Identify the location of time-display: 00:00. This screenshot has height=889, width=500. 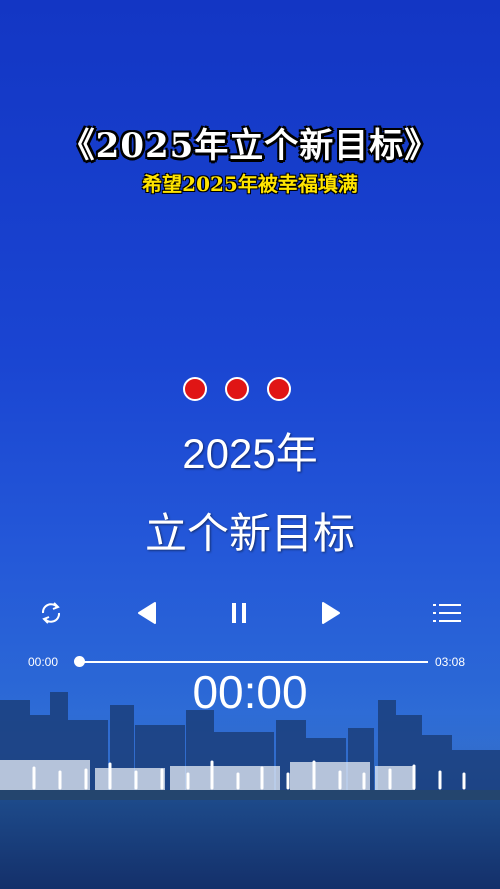
(250, 692).